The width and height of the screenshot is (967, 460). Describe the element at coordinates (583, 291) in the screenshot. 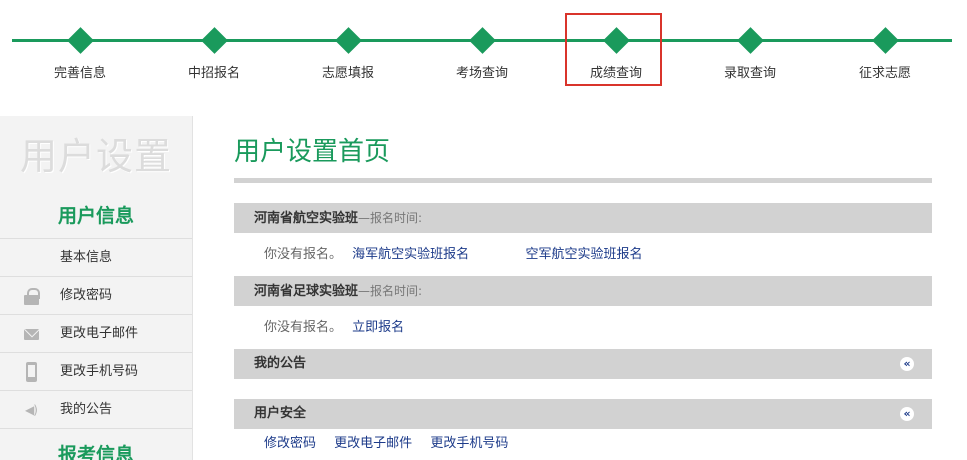

I see `section-football-header: 河南省足球实验班—报名时间:` at that location.